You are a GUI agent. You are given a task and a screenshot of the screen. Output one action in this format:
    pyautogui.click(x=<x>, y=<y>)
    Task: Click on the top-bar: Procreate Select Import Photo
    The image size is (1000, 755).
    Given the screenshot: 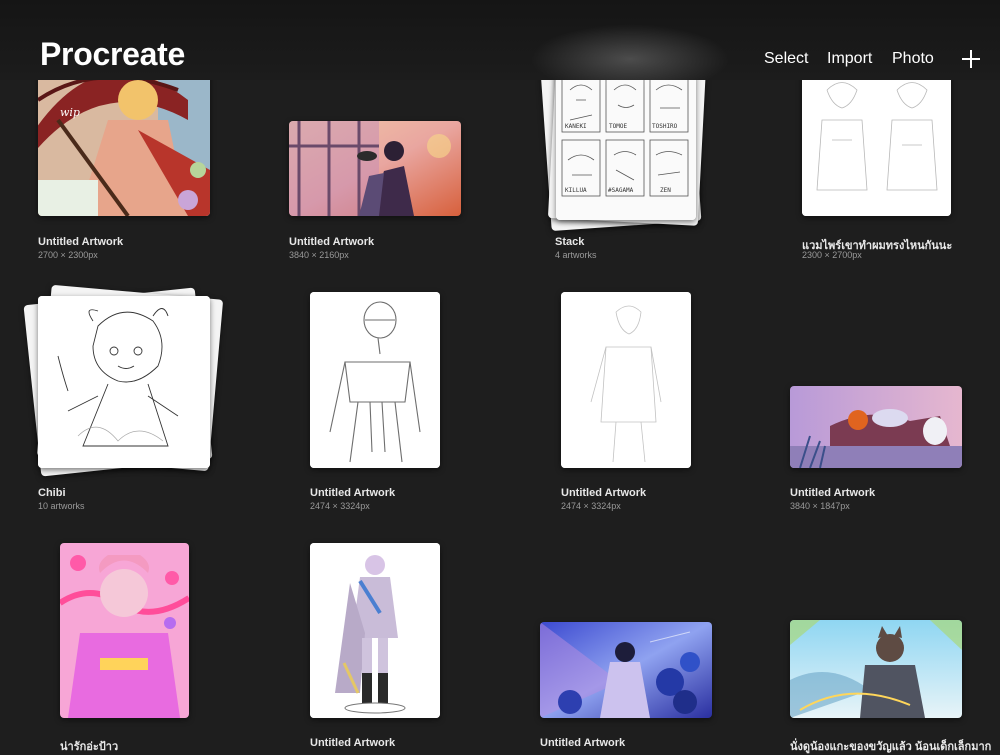 What is the action you would take?
    pyautogui.click(x=500, y=47)
    